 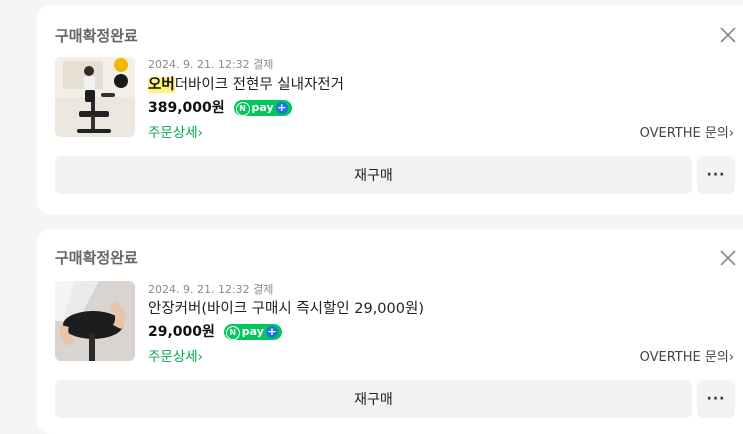 I want to click on product-name: 오버더바이크 전현무 실내자전거, so click(x=246, y=83).